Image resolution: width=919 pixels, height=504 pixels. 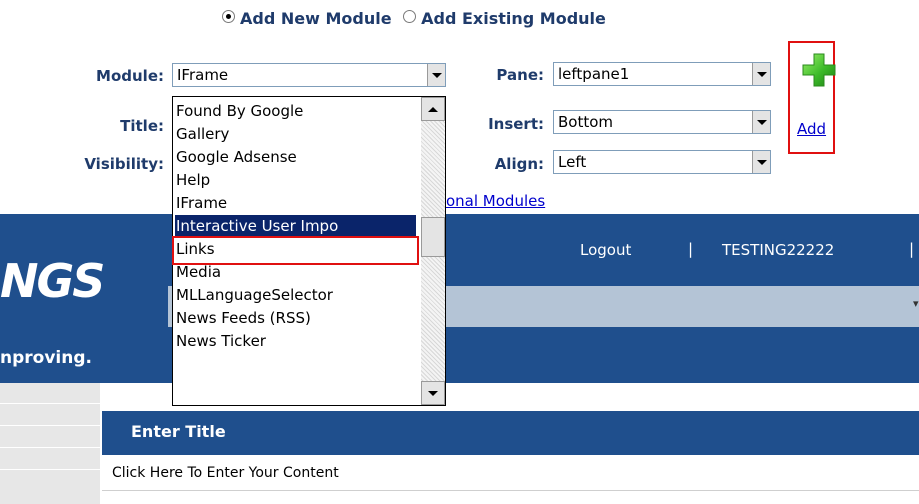 I want to click on align-select-value: Left, so click(x=572, y=162).